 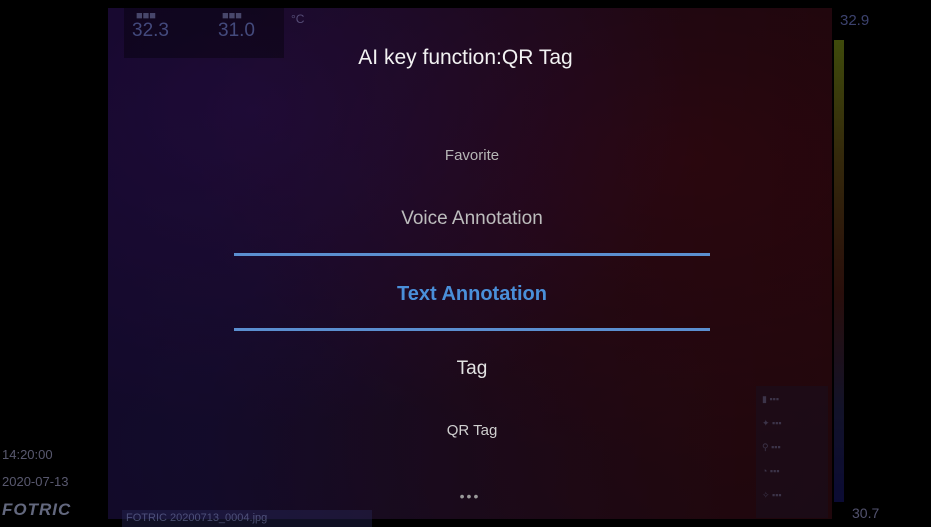 What do you see at coordinates (472, 329) in the screenshot?
I see `selection-divider-bottom` at bounding box center [472, 329].